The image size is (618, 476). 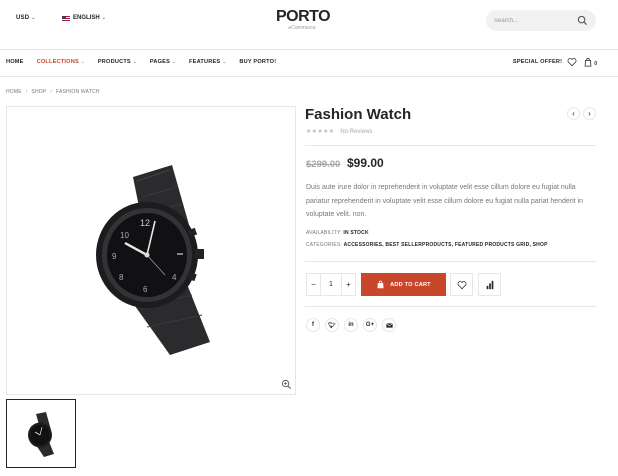 I want to click on svg-text: 4, so click(x=174, y=277).